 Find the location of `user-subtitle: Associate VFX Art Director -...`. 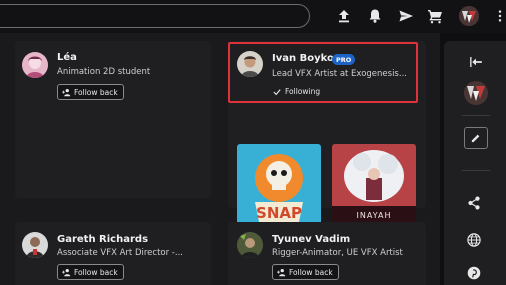

user-subtitle: Associate VFX Art Director -... is located at coordinates (120, 253).